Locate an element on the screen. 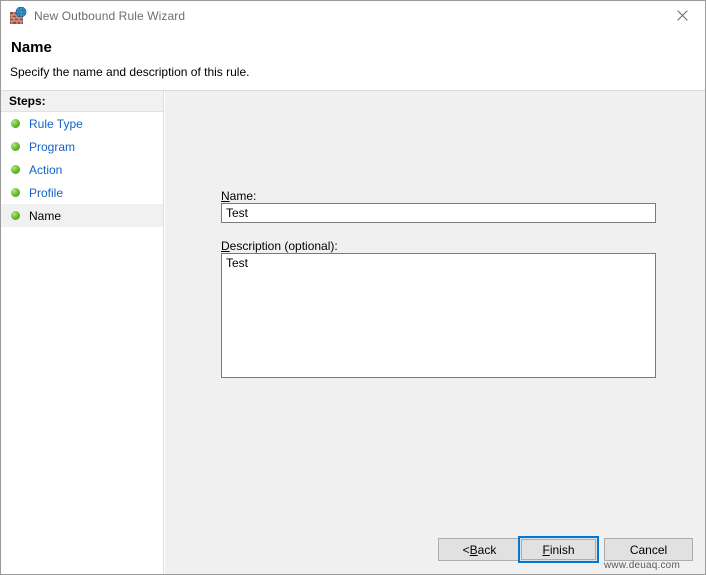 Image resolution: width=706 pixels, height=575 pixels. sidebar-item-label: Name is located at coordinates (45, 215).